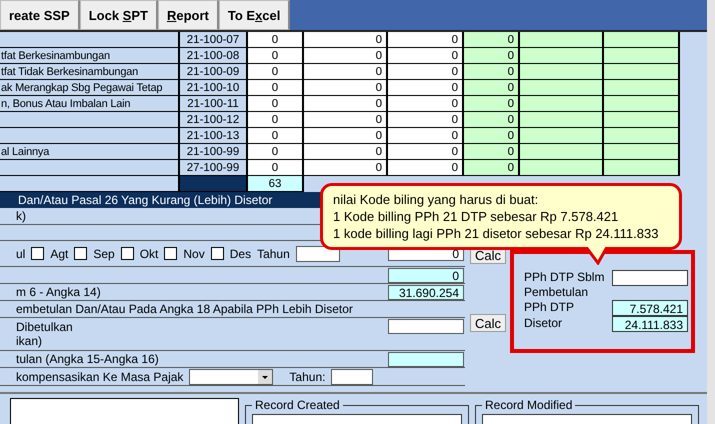 This screenshot has height=424, width=715. What do you see at coordinates (214, 152) in the screenshot?
I see `code-cell: 21-100-99` at bounding box center [214, 152].